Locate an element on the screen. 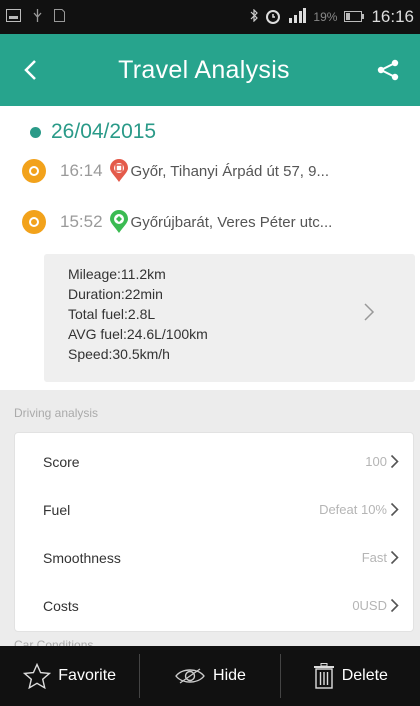 The image size is (420, 706). share-button is located at coordinates (388, 70).